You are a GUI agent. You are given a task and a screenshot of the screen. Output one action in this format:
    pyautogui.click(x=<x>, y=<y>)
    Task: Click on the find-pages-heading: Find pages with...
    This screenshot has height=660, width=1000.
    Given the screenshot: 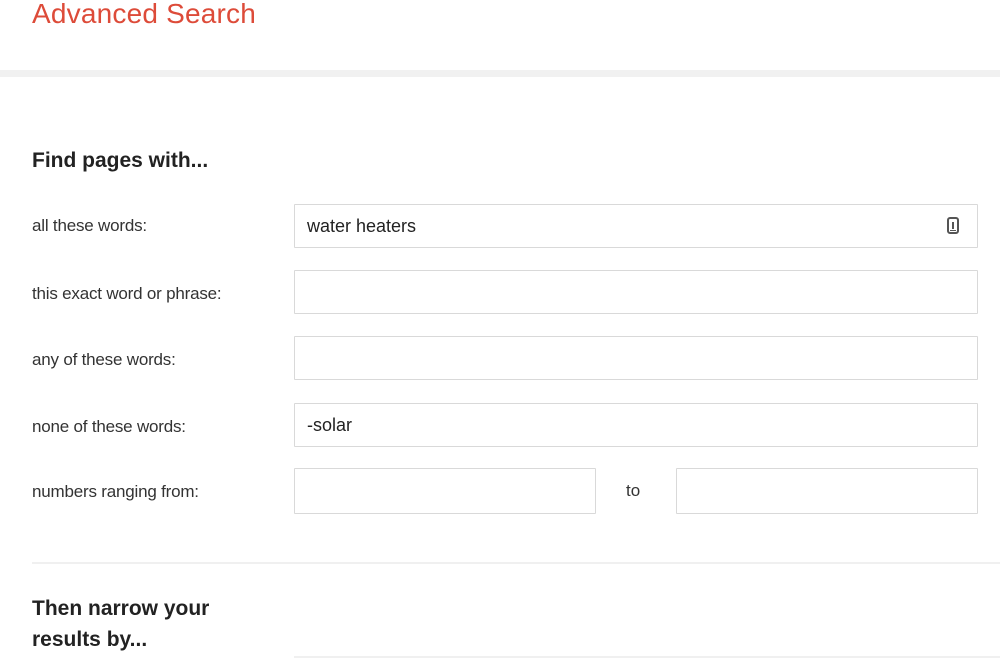 What is the action you would take?
    pyautogui.click(x=120, y=160)
    